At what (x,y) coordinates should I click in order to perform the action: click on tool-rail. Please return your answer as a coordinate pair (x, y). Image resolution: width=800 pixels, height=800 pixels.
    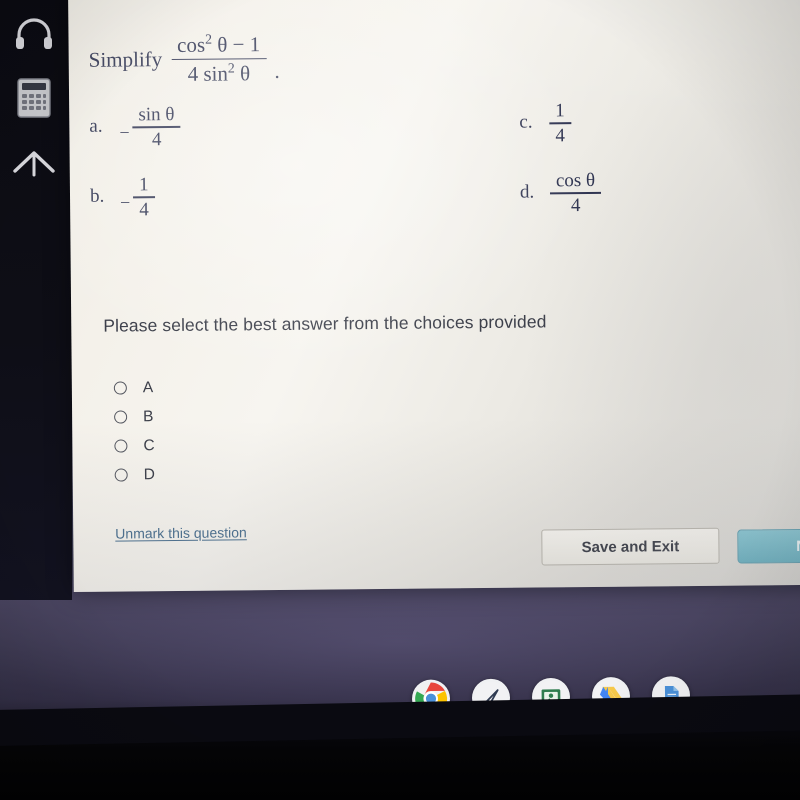
    Looking at the image, I should click on (39, 300).